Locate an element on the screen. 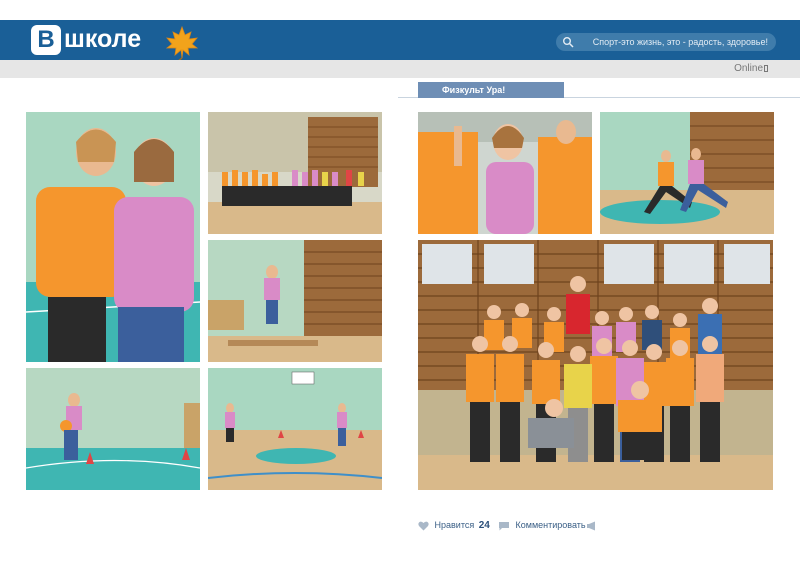 Image resolution: width=800 pixels, height=569 pixels. maple-leaf-icon is located at coordinates (182, 43).